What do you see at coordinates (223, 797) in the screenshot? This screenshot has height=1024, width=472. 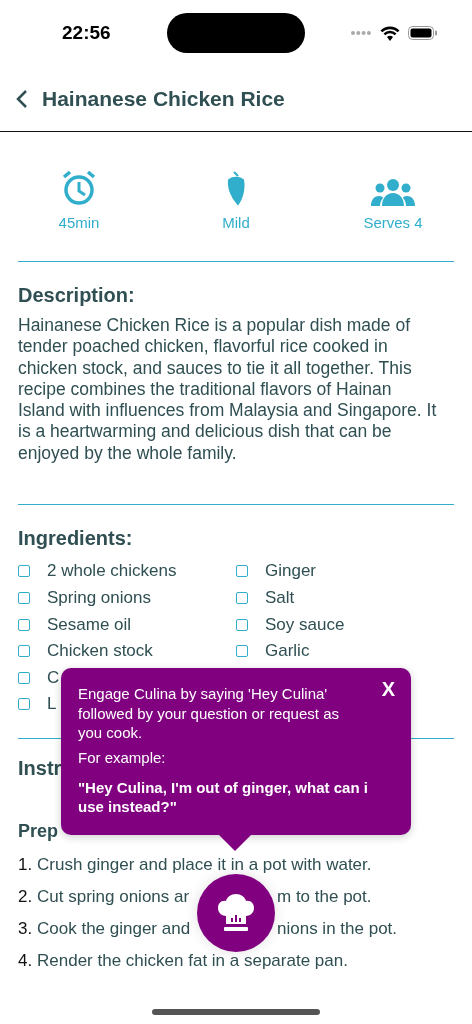 I see `example-text: "Hey Culina, I'm out of ginger, what can i use instead?"` at bounding box center [223, 797].